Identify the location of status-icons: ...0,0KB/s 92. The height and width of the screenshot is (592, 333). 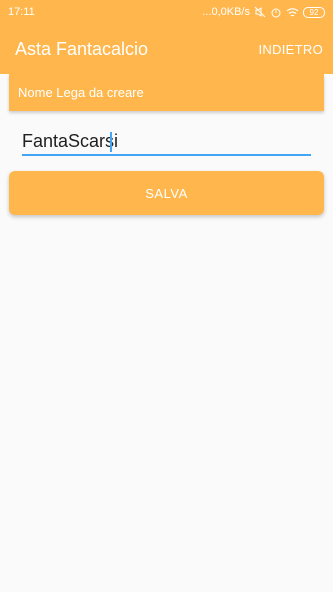
(263, 12).